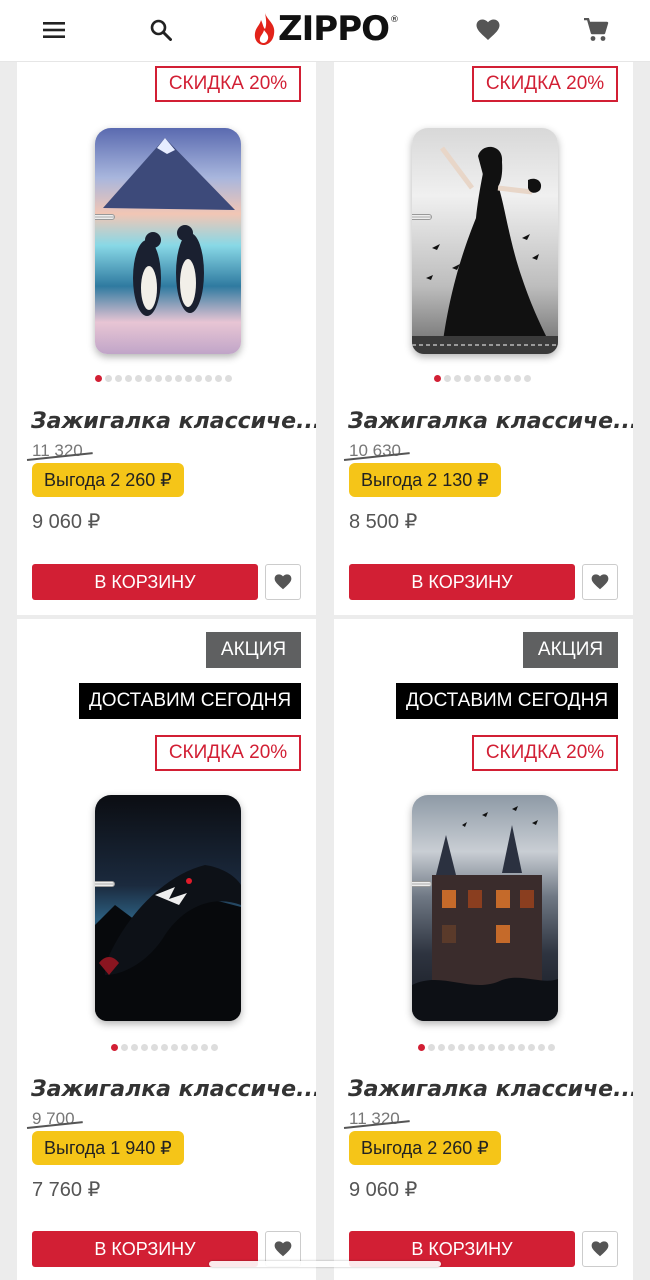 The height and width of the screenshot is (1280, 650). Describe the element at coordinates (334, 29) in the screenshot. I see `logo-text: ZIPPO` at that location.